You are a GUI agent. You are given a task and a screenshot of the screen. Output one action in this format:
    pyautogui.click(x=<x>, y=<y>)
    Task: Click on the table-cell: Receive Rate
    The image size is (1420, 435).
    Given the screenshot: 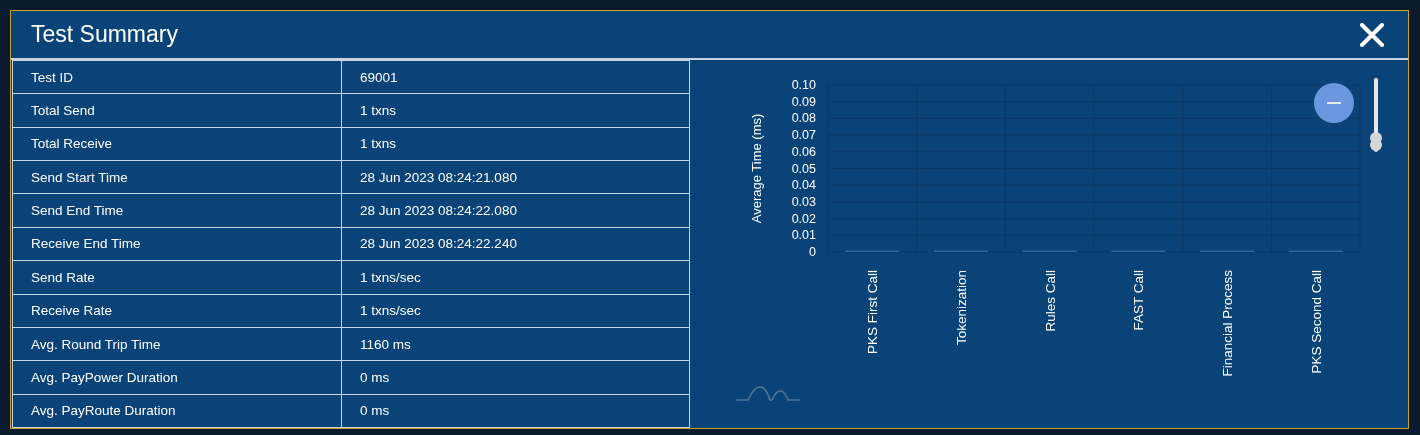 What is the action you would take?
    pyautogui.click(x=177, y=311)
    